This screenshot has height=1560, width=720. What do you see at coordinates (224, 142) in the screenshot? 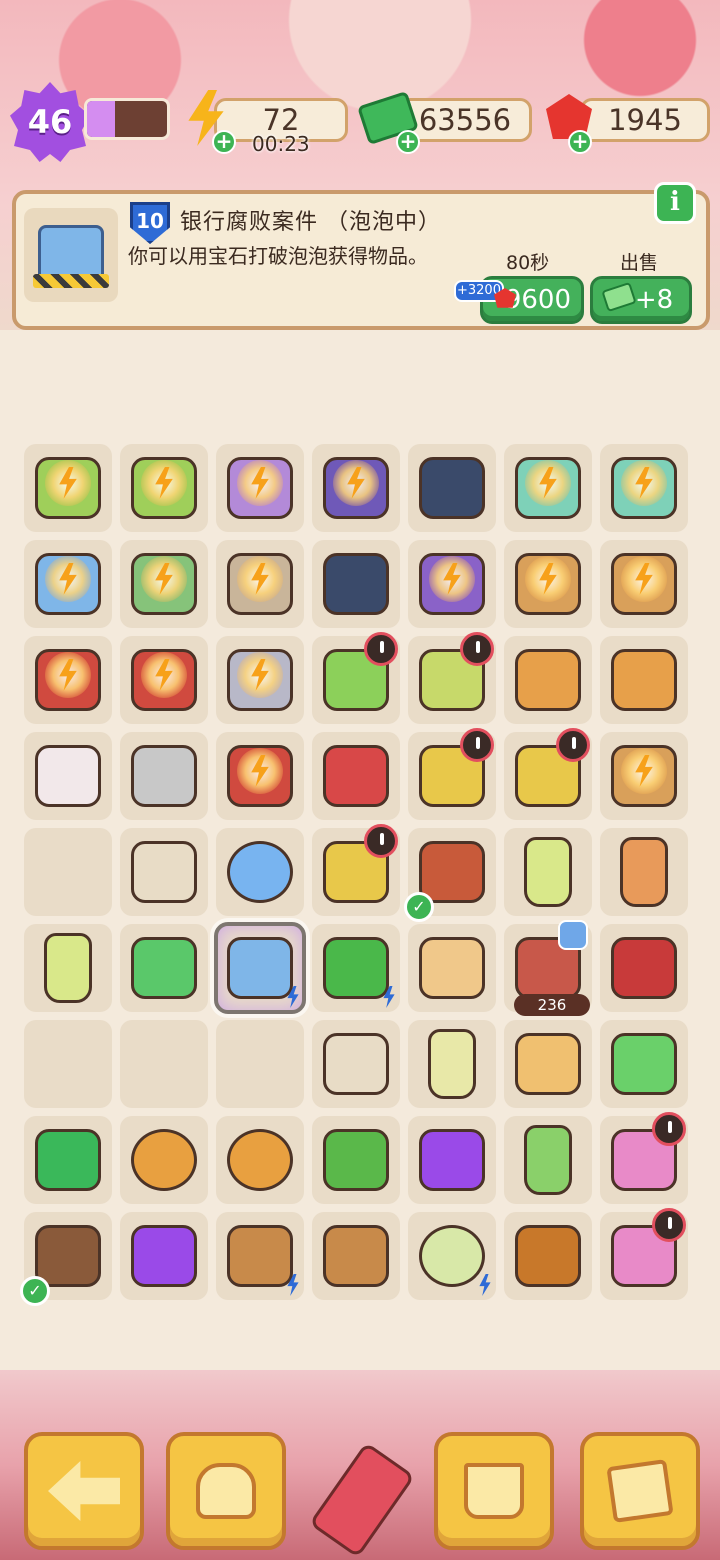
I see `add-energy-button: +` at bounding box center [224, 142].